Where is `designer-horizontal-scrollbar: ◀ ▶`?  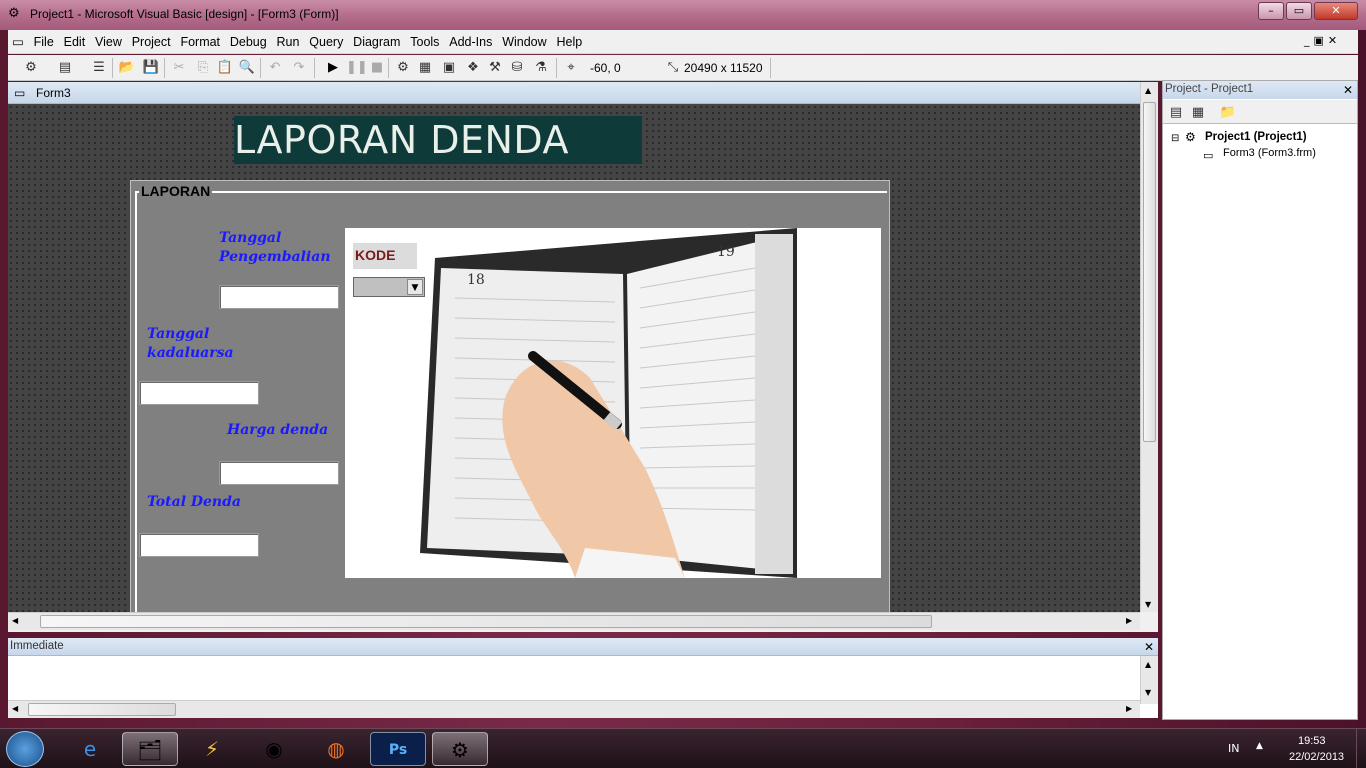
designer-horizontal-scrollbar: ◀ ▶ is located at coordinates (574, 621).